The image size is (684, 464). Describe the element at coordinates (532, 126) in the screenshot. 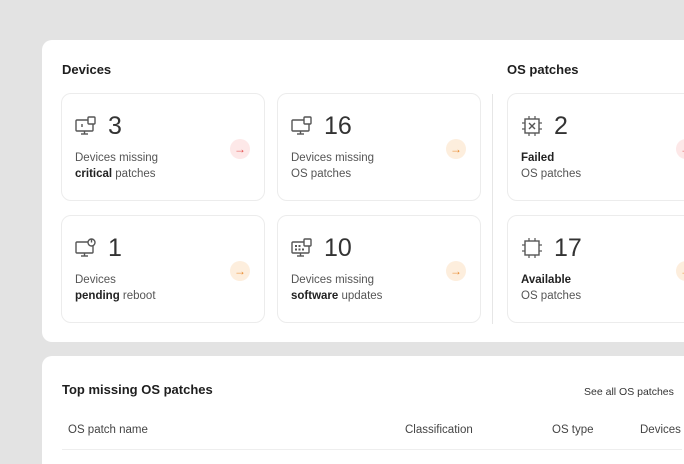

I see `chip-failed-icon` at that location.